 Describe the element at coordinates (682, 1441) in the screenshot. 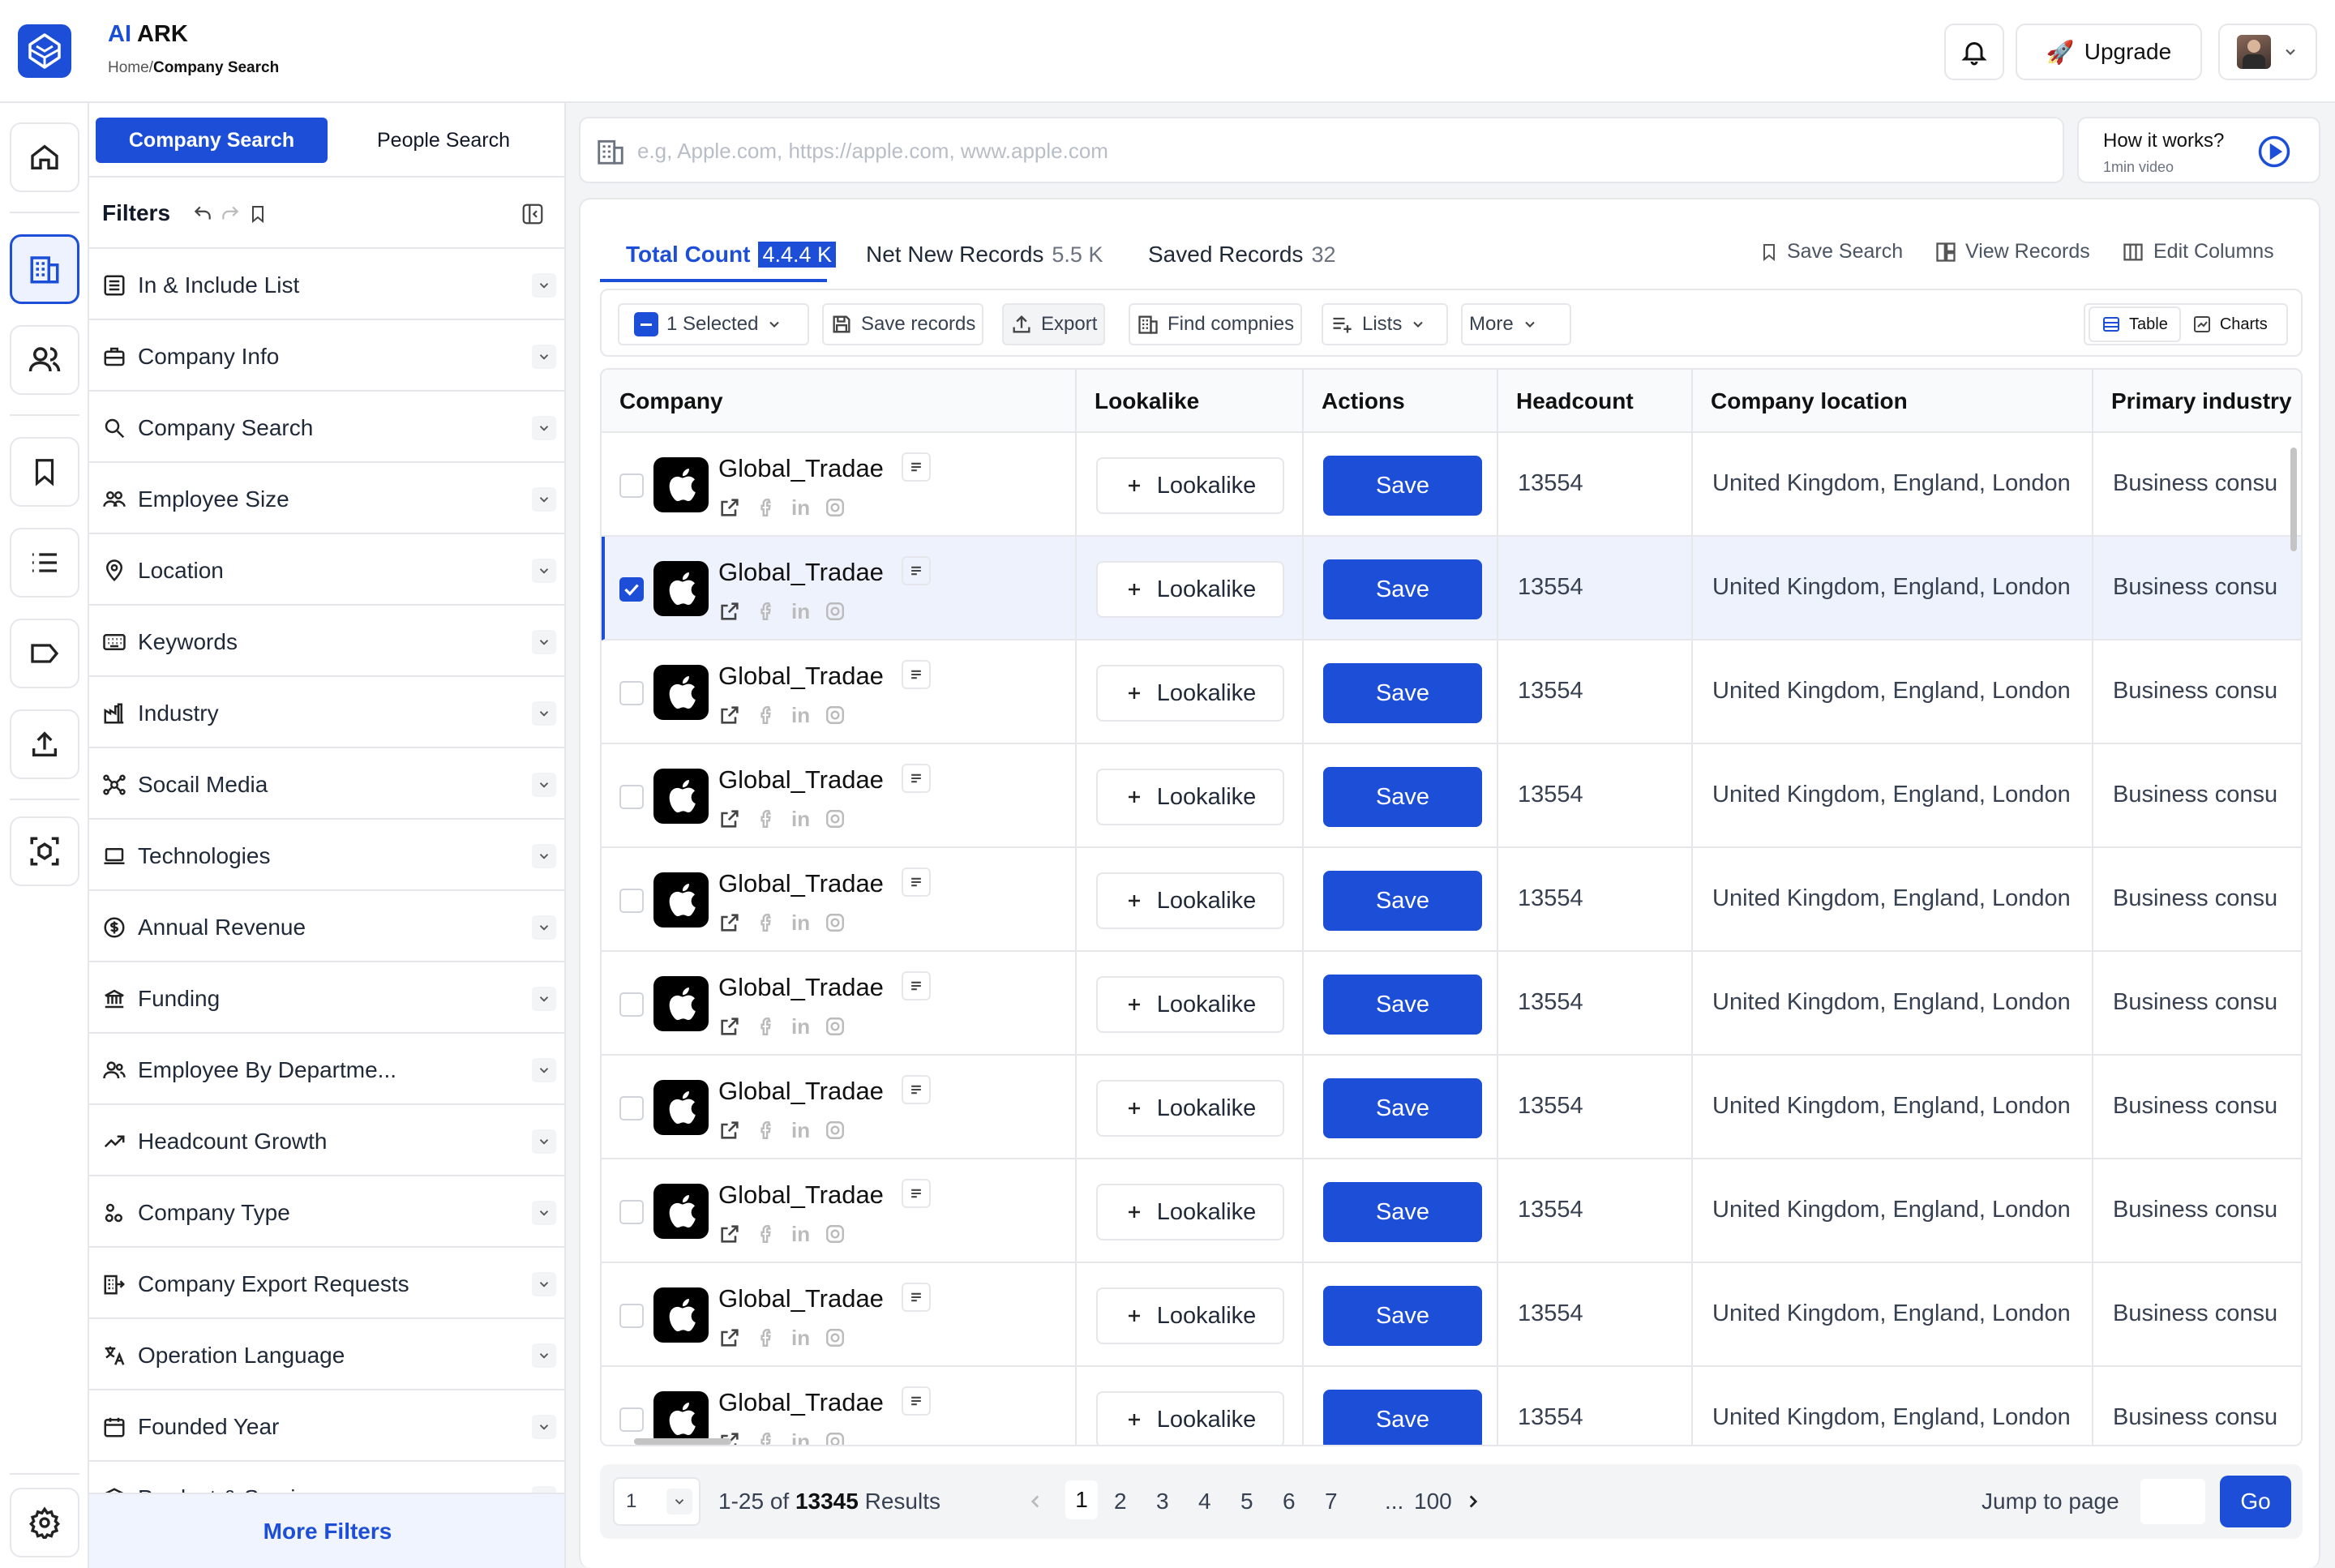

I see `horizontal-scrollbar` at that location.